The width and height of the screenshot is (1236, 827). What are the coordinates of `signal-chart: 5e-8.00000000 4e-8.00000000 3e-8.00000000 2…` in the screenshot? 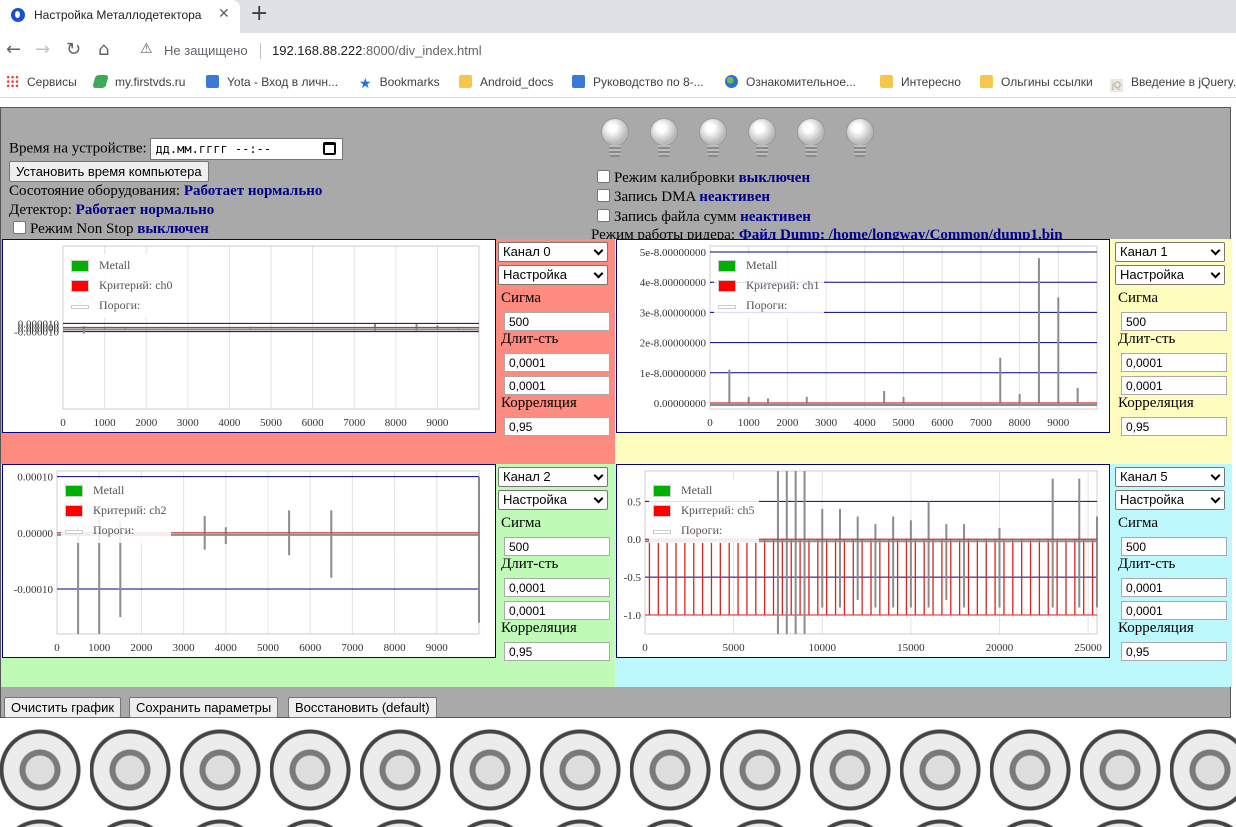 It's located at (863, 336).